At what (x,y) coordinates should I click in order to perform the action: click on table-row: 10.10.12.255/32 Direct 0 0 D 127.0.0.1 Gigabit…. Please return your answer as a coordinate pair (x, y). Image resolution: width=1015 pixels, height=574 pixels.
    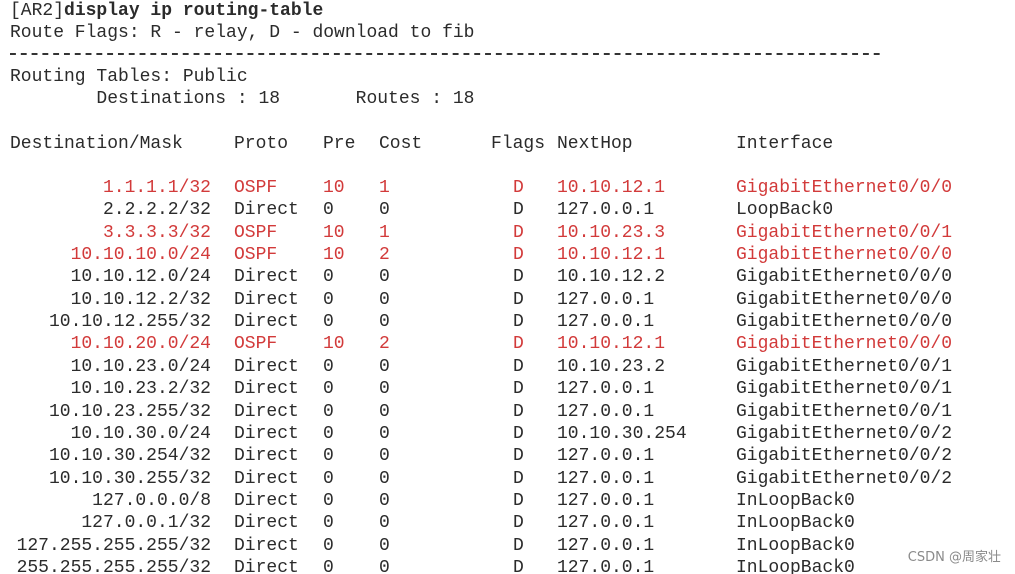
    Looking at the image, I should click on (507, 322).